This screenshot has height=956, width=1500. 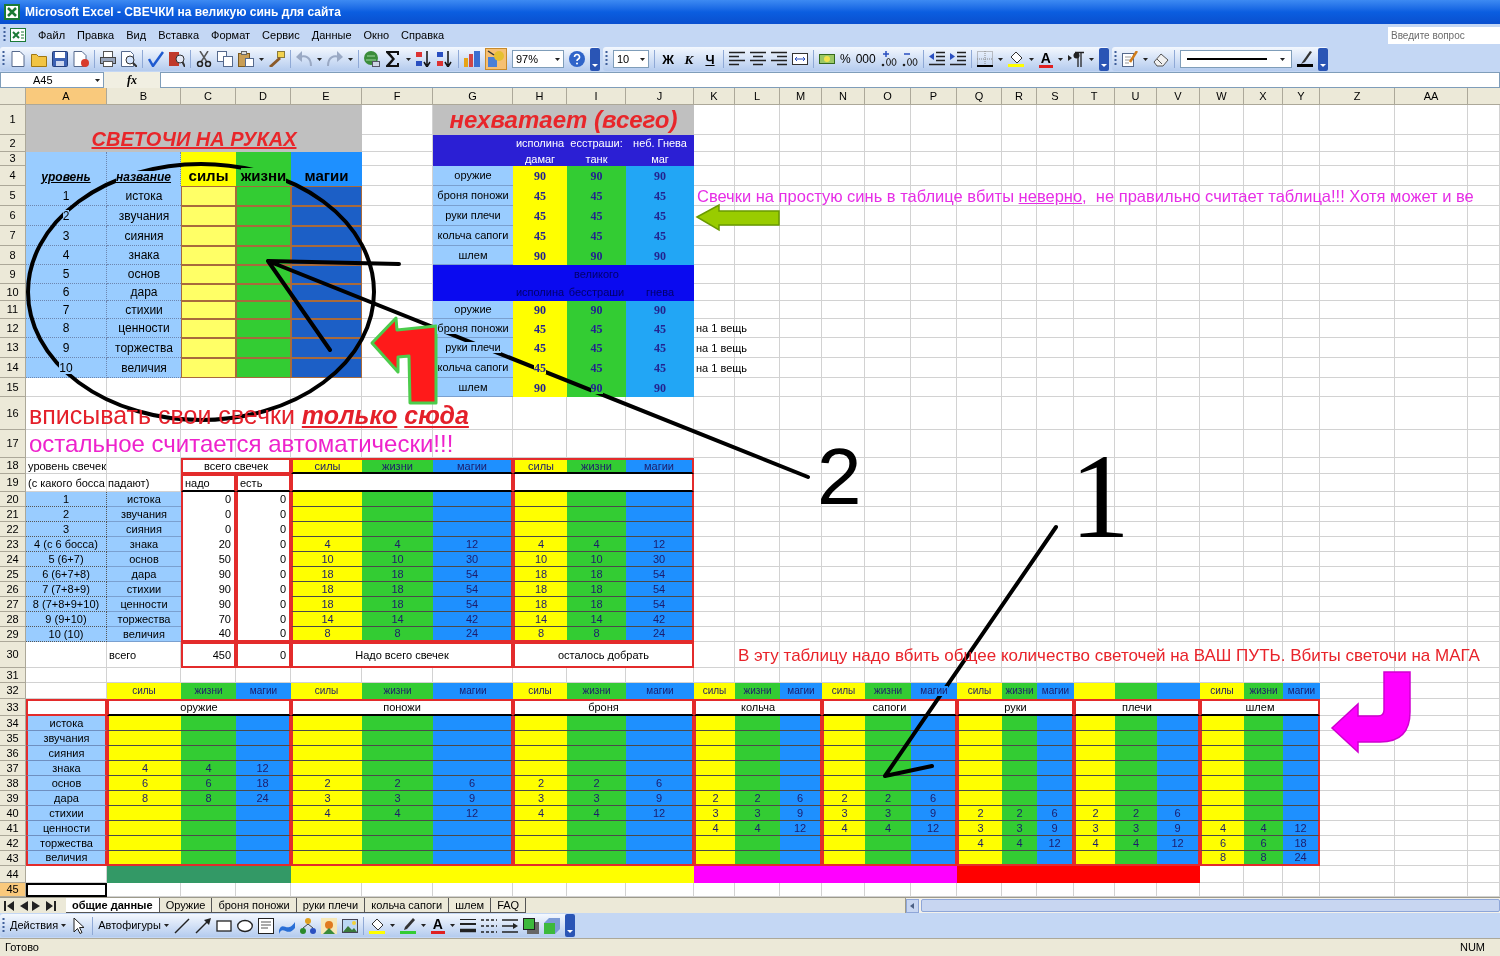 I want to click on column-header: X, so click(x=1263, y=96).